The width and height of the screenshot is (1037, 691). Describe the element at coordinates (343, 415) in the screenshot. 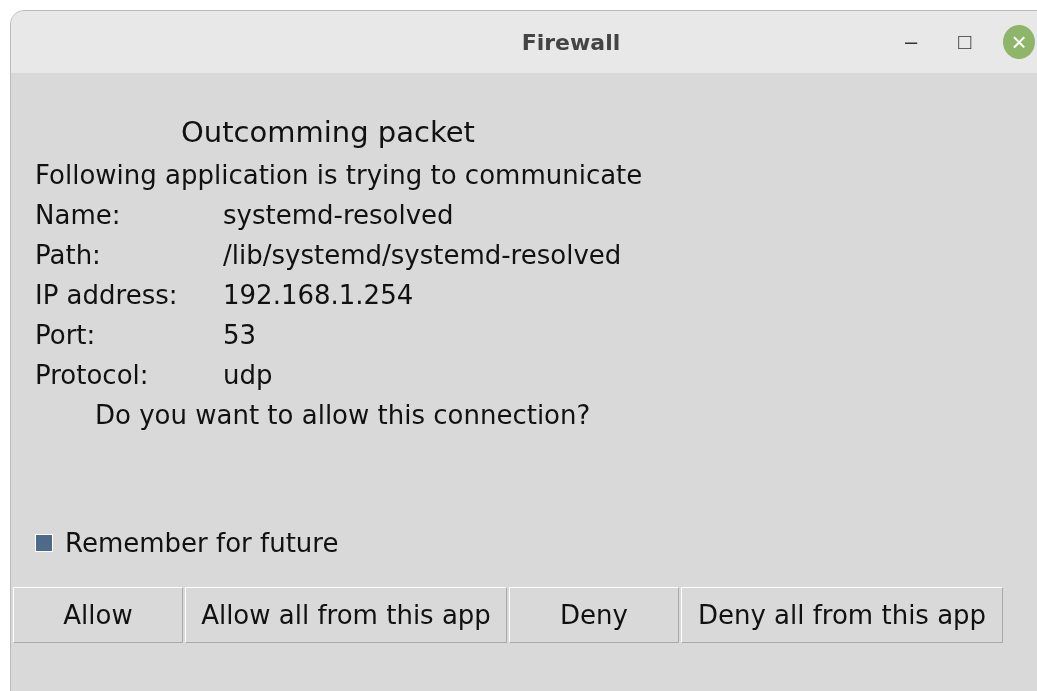

I see `question-text: Do you want to allow this connection?` at that location.